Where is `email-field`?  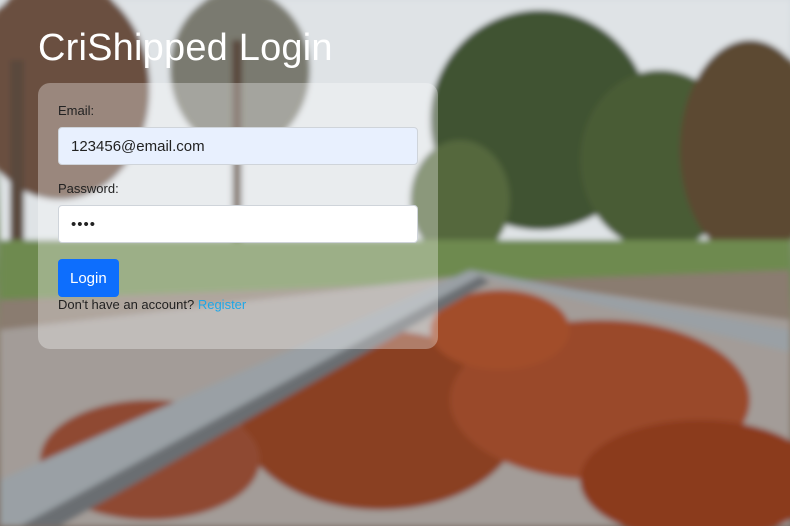
email-field is located at coordinates (238, 146).